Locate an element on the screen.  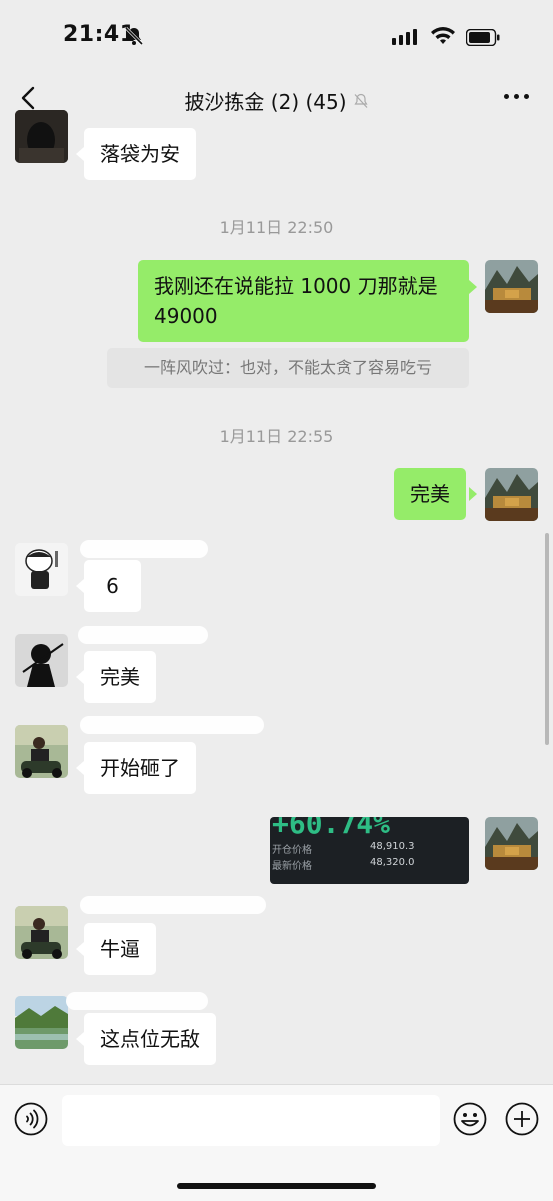
timestamp: 1月11日 22:55 is located at coordinates (276, 436).